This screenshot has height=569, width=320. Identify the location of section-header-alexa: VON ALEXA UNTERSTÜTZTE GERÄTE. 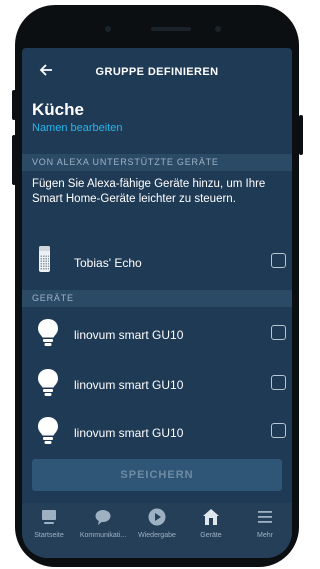
(157, 162).